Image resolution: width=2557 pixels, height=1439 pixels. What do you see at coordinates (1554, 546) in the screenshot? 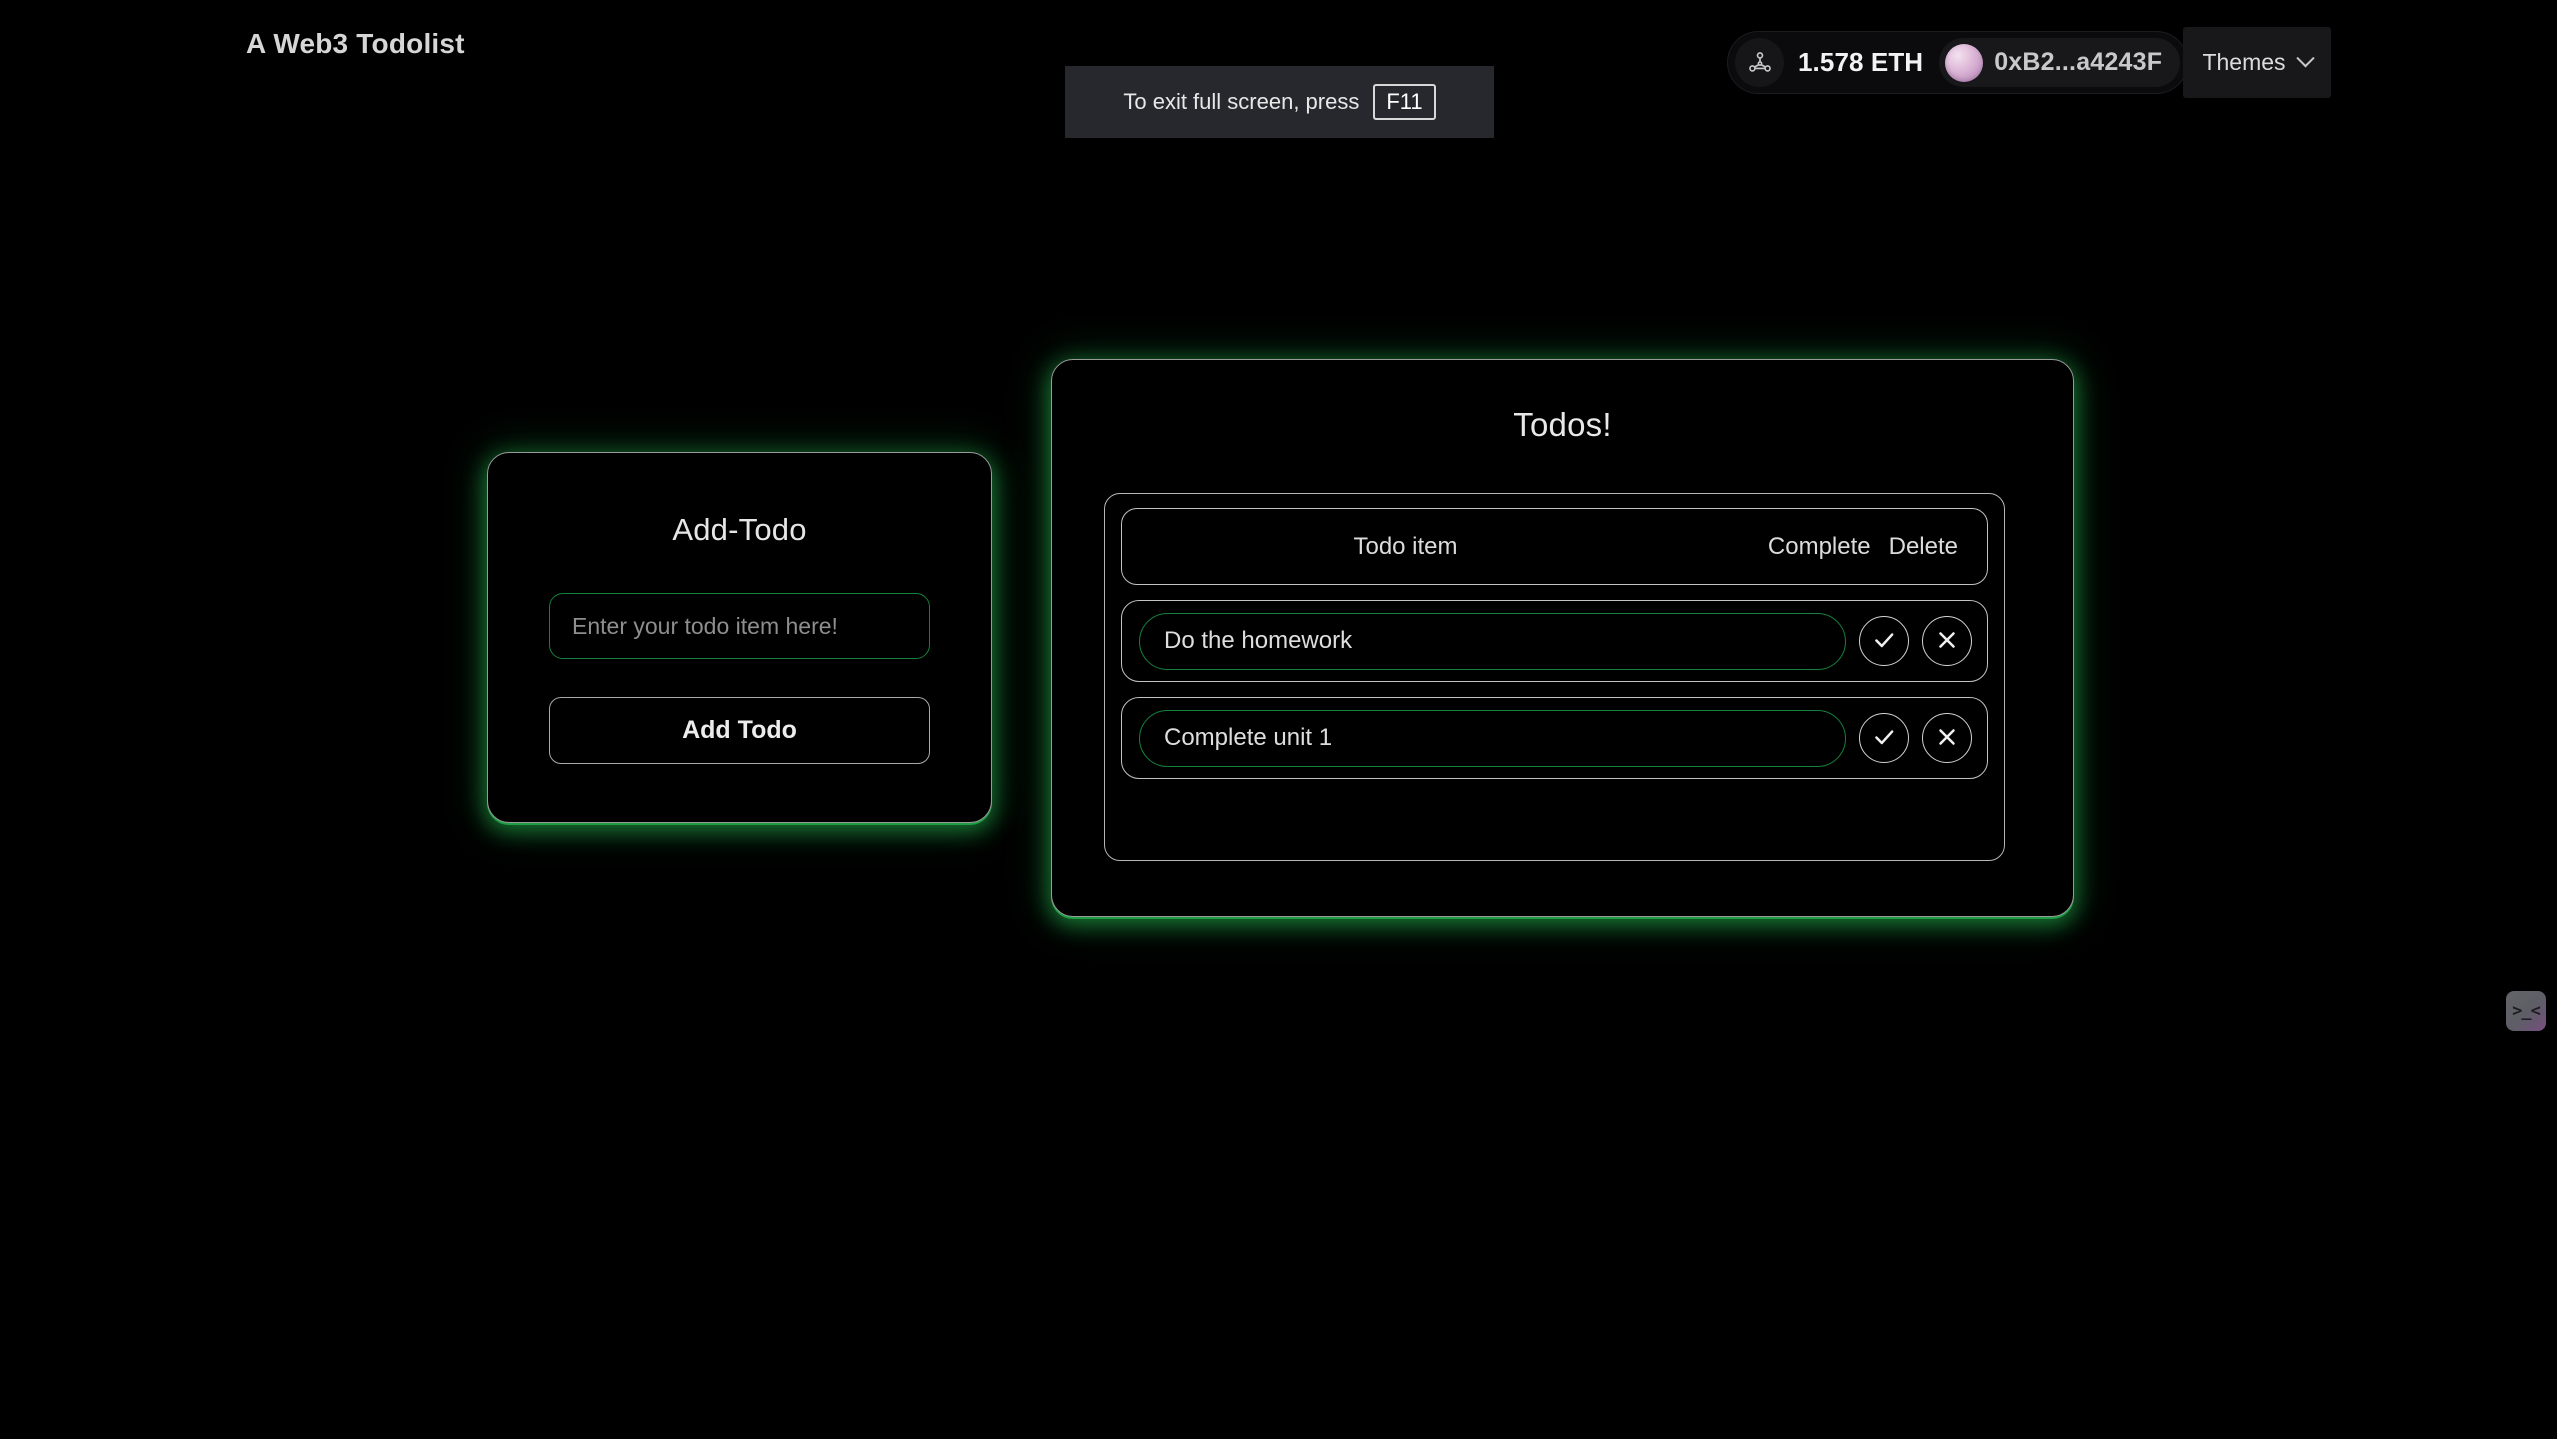
I see `todos-table-header: Todo item Complete Delete` at bounding box center [1554, 546].